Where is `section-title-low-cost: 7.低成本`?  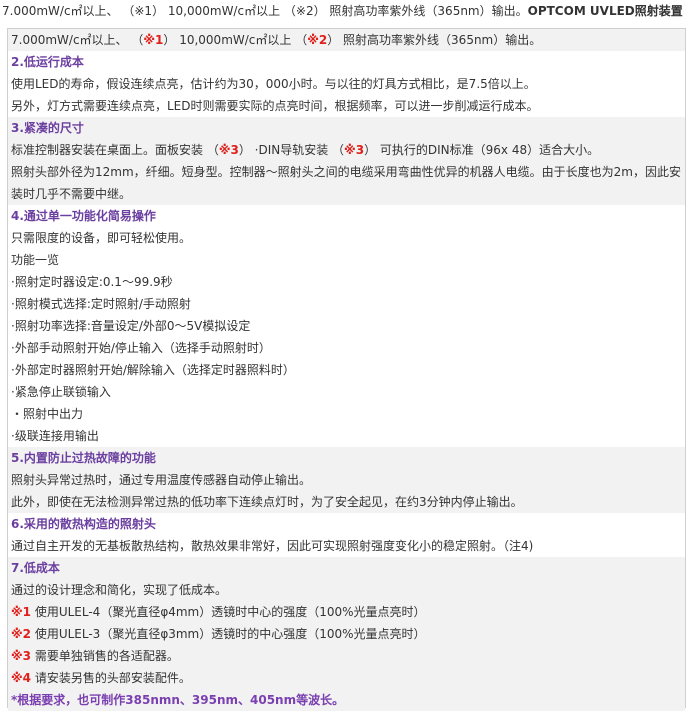
section-title-low-cost: 7.低成本 is located at coordinates (346, 568).